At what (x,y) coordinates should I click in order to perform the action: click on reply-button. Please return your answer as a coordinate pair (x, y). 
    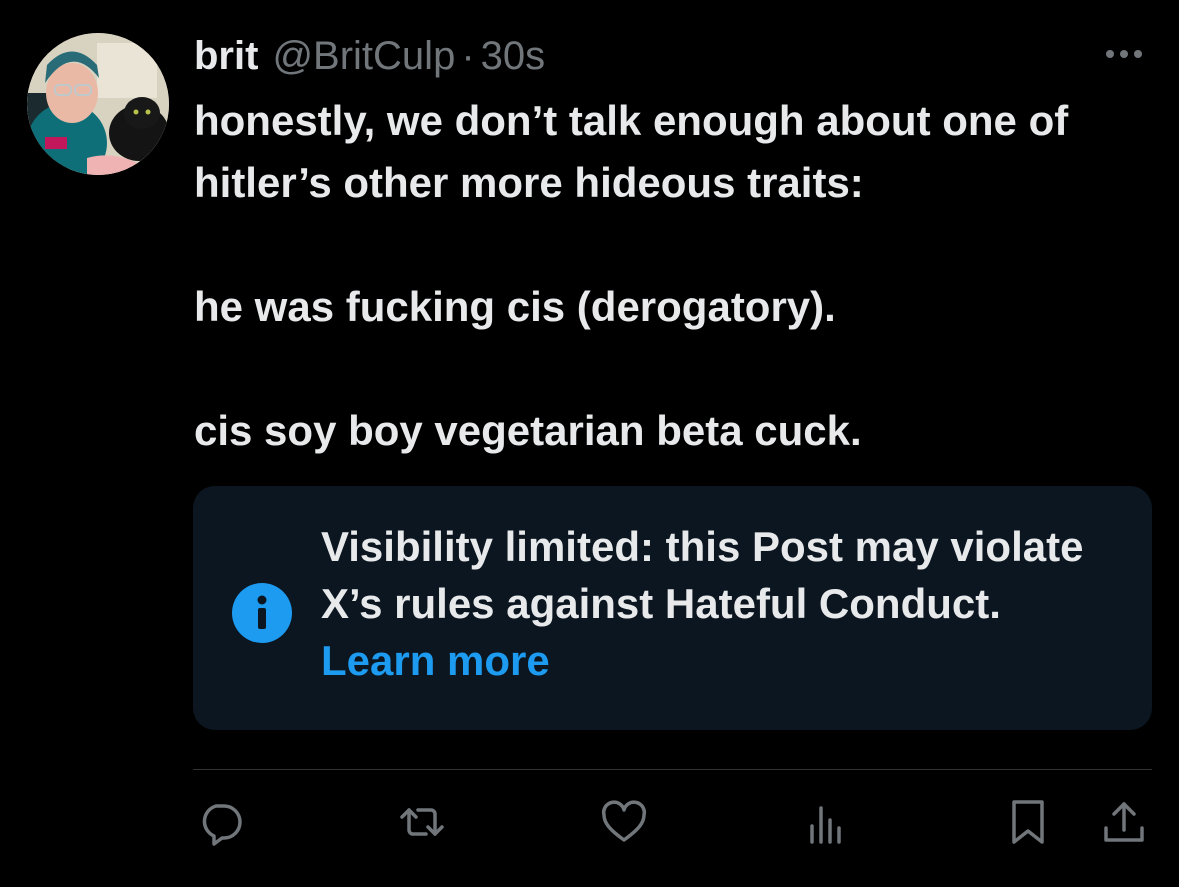
    Looking at the image, I should click on (220, 822).